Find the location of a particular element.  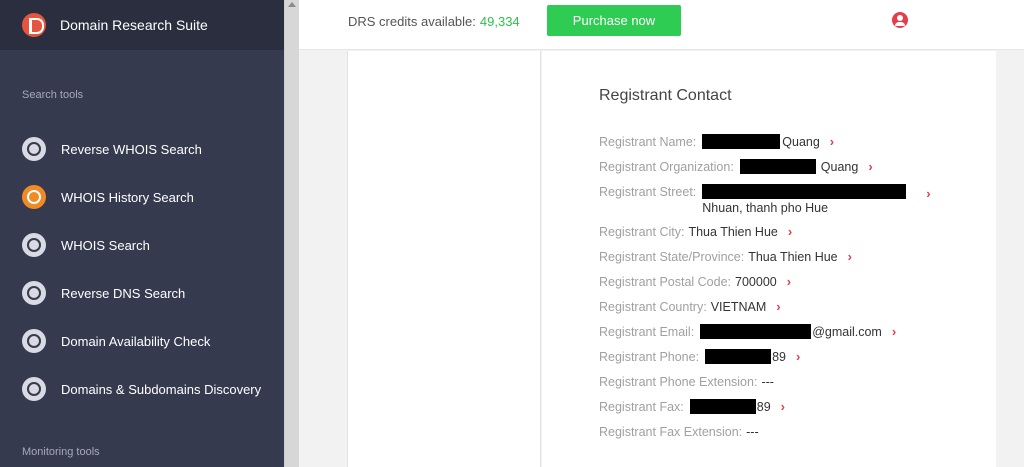

history-icon is located at coordinates (34, 197).